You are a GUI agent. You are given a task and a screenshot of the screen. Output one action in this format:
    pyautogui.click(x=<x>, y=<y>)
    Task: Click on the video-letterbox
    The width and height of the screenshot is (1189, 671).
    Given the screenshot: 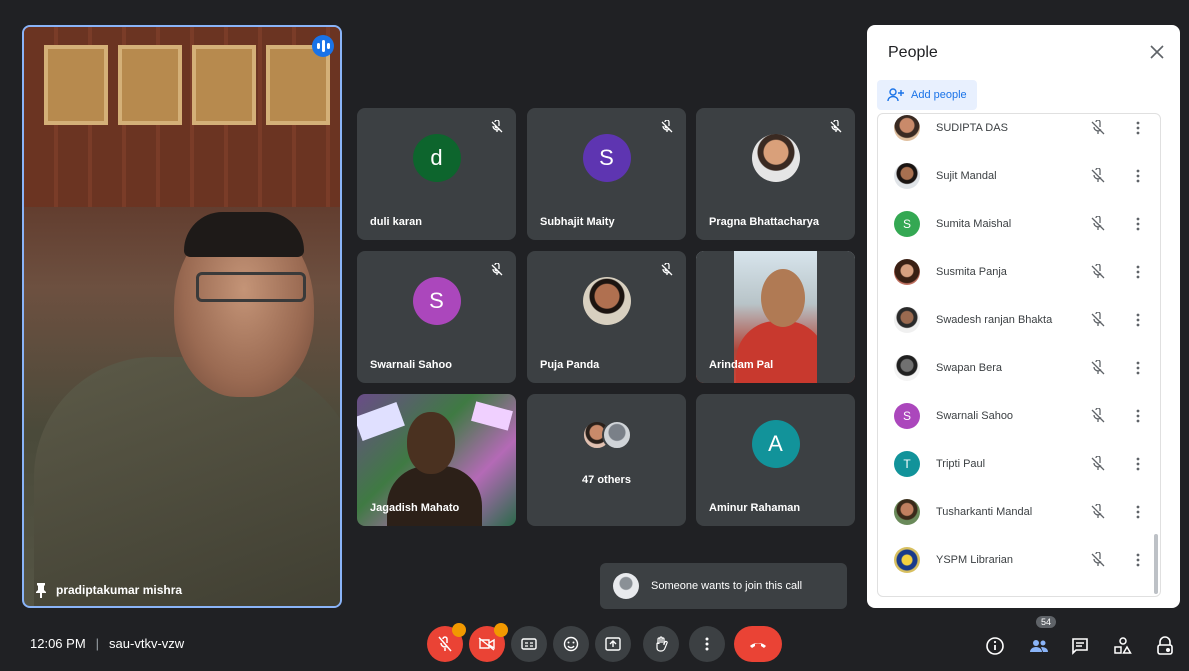 What is the action you would take?
    pyautogui.click(x=836, y=317)
    